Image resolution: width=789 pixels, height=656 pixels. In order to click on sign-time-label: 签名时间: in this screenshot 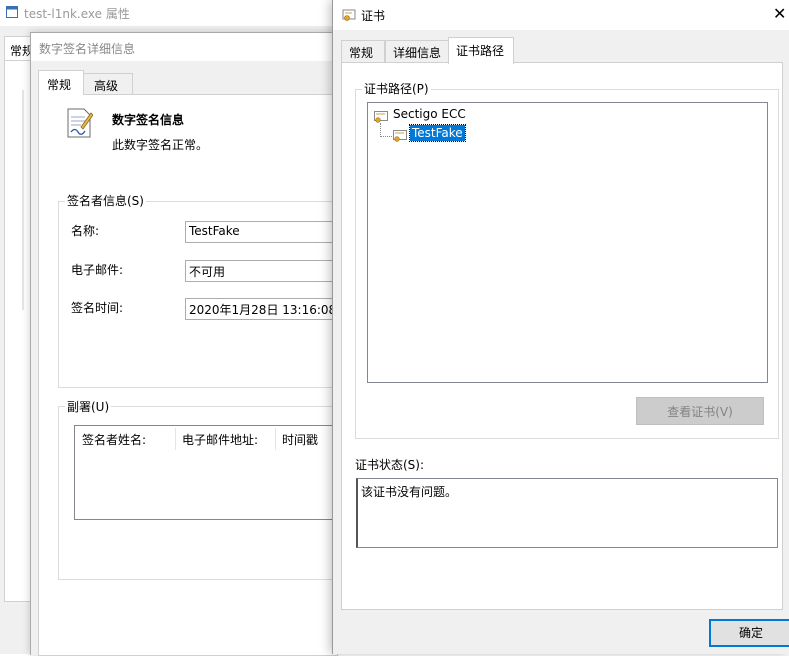, I will do `click(97, 308)`.